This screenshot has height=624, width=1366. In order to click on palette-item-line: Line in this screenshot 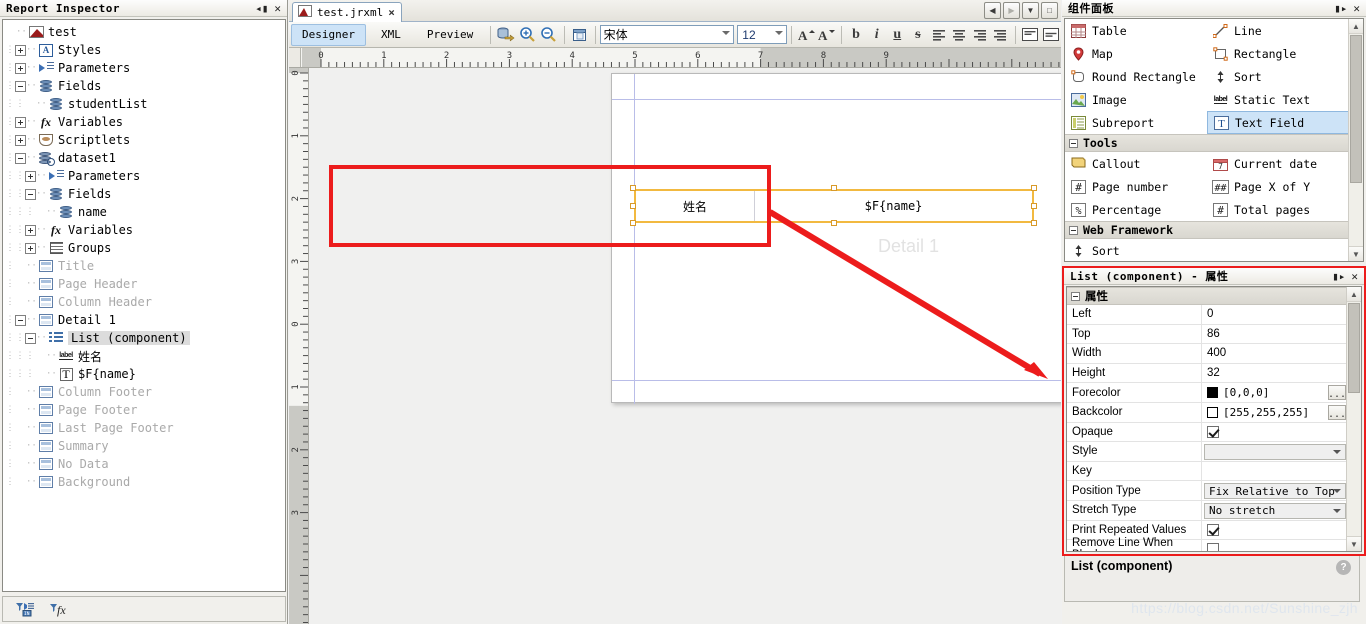, I will do `click(1278, 30)`.